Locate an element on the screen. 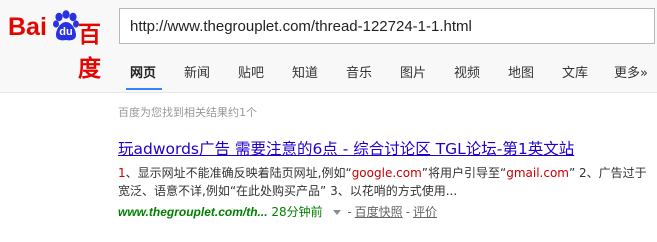  tab-video: 视频 is located at coordinates (467, 71).